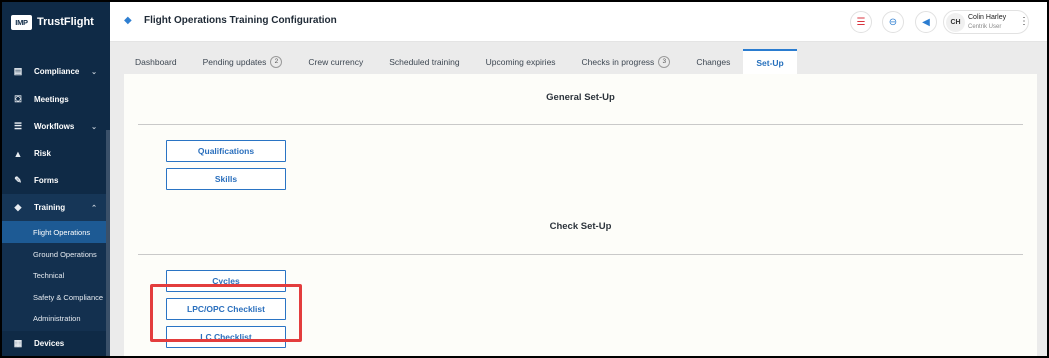 This screenshot has height=358, width=1049. Describe the element at coordinates (46, 180) in the screenshot. I see `sidebar-item-label: Forms` at that location.